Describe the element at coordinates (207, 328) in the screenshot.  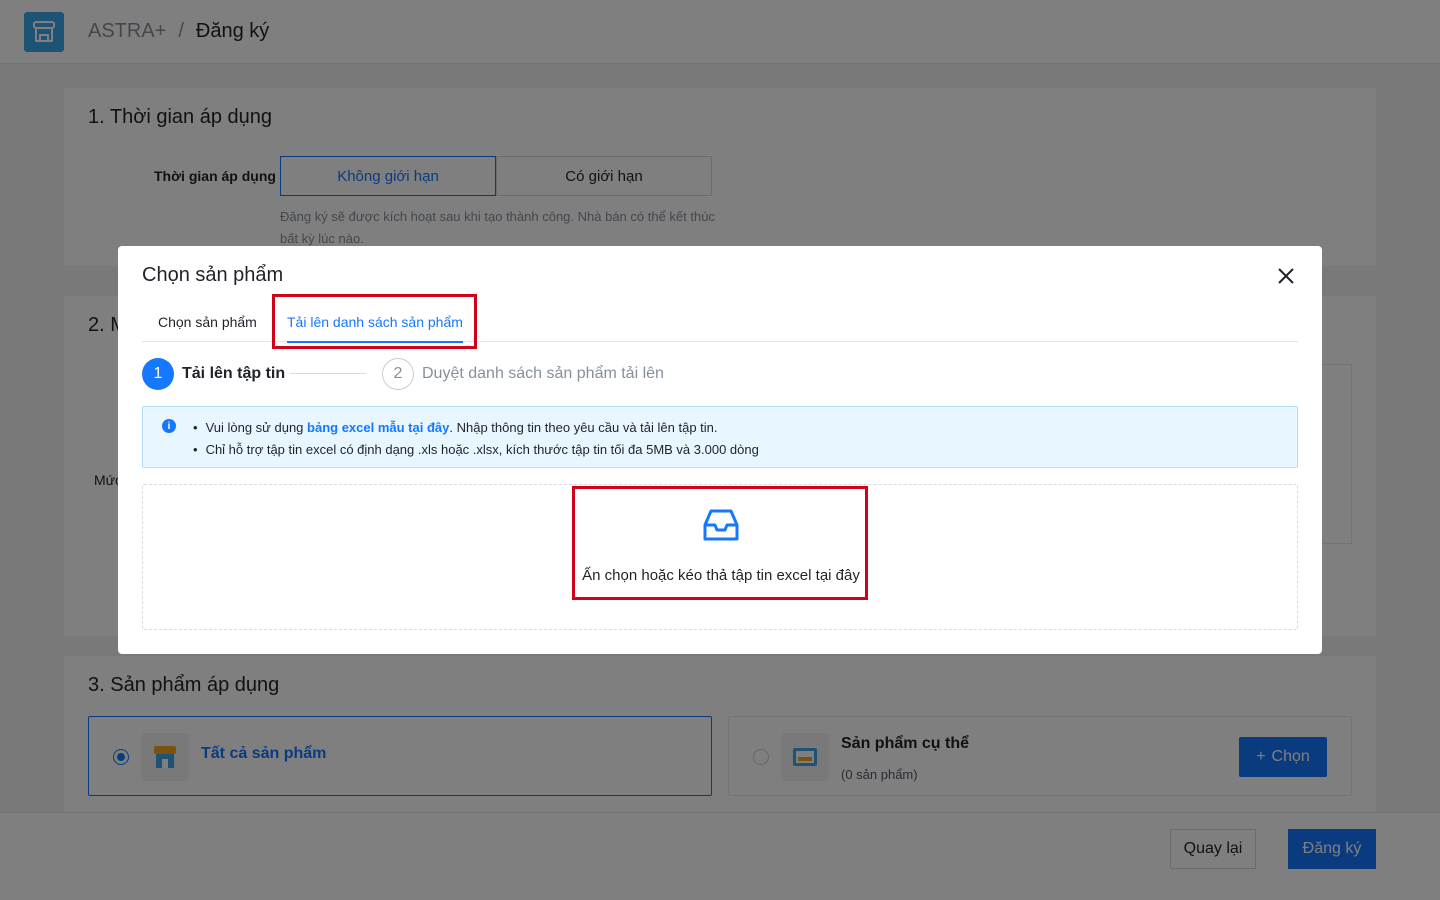
I see `tab-choose-products: Chọn sản phẩm` at that location.